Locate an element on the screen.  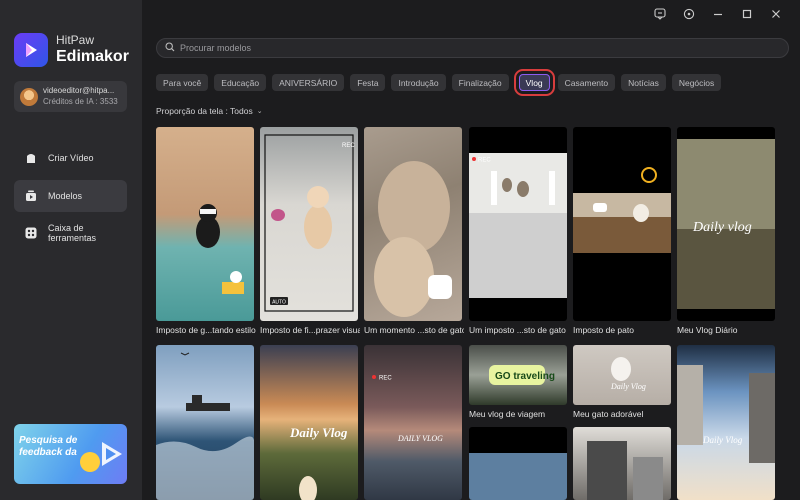
template-card: Daily vlog is located at coordinates (726, 224).